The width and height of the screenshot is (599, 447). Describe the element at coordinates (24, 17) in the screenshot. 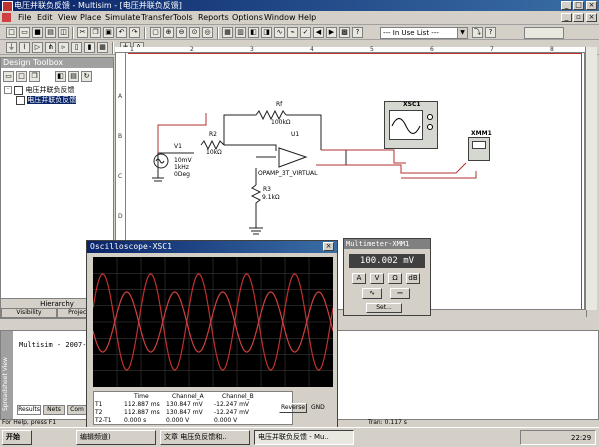

I see `menu-file: File` at that location.